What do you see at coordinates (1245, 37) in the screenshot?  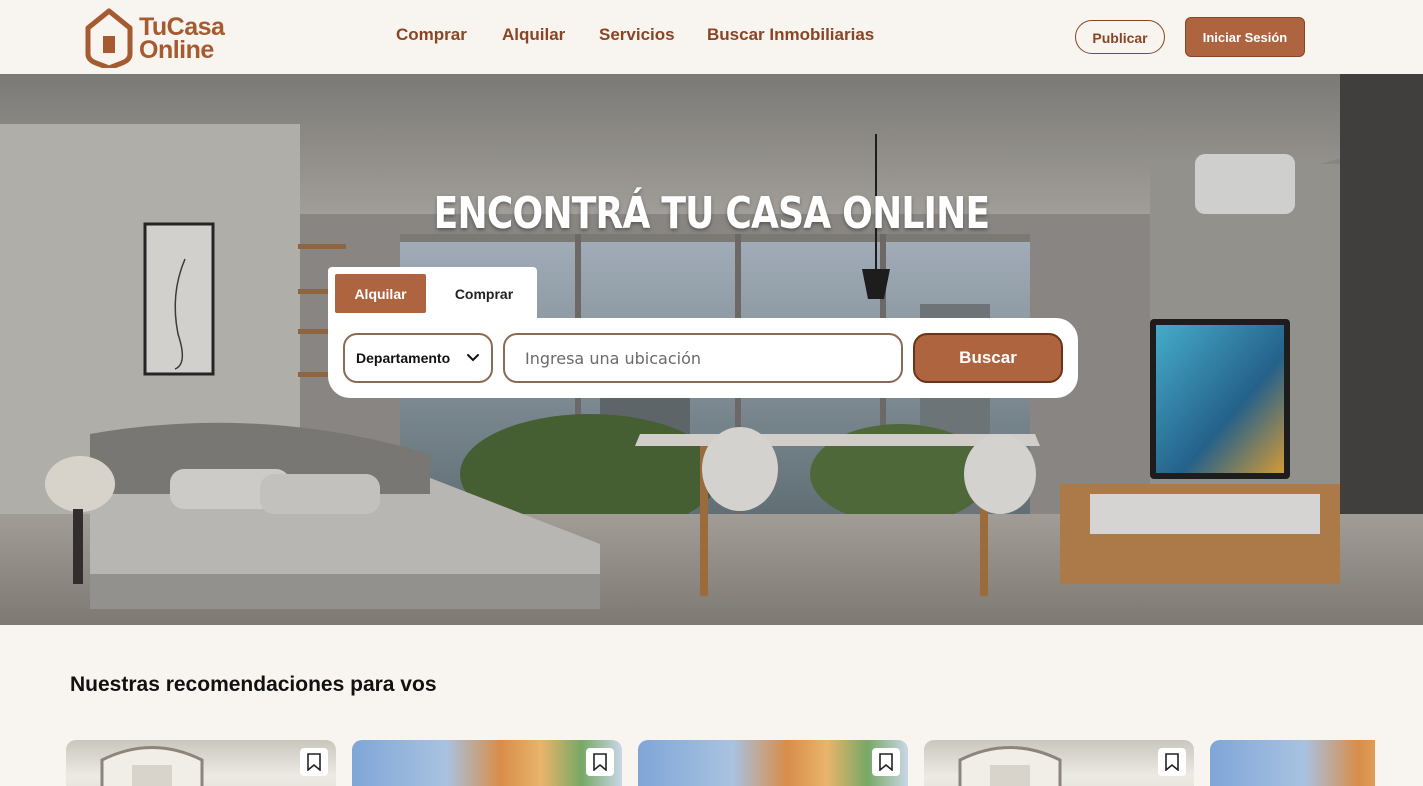 I see `login-button: Iniciar Sesión` at bounding box center [1245, 37].